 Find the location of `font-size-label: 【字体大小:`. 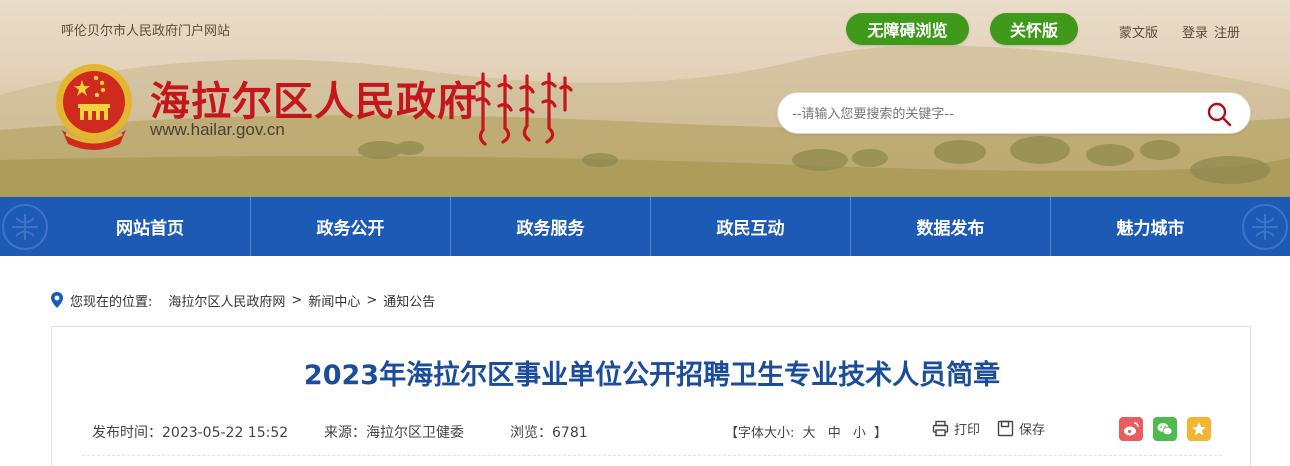

font-size-label: 【字体大小: is located at coordinates (760, 433).